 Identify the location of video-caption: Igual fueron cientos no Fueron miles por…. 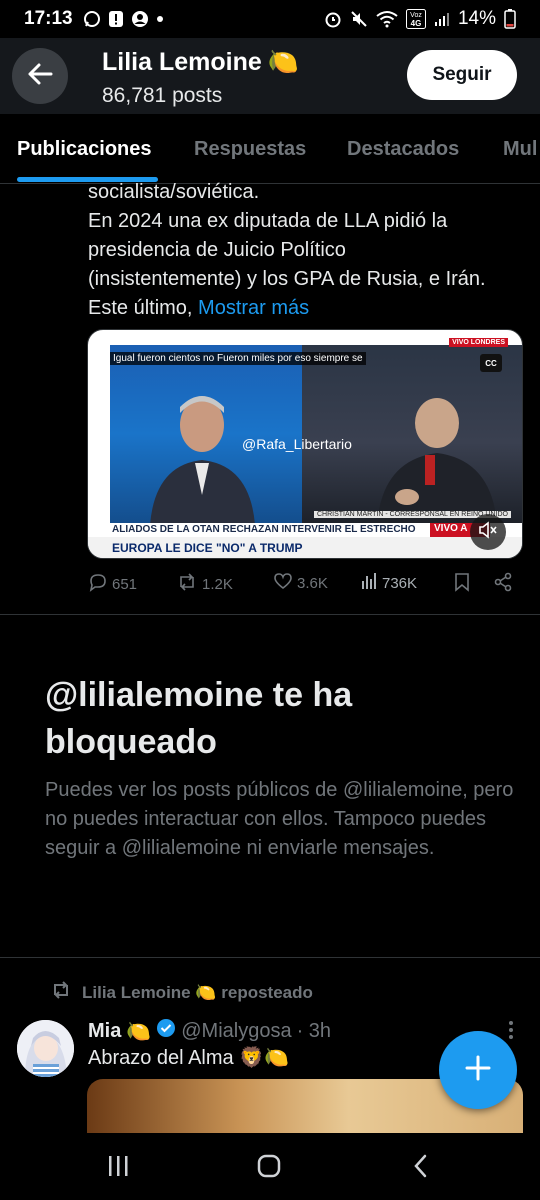
(238, 358).